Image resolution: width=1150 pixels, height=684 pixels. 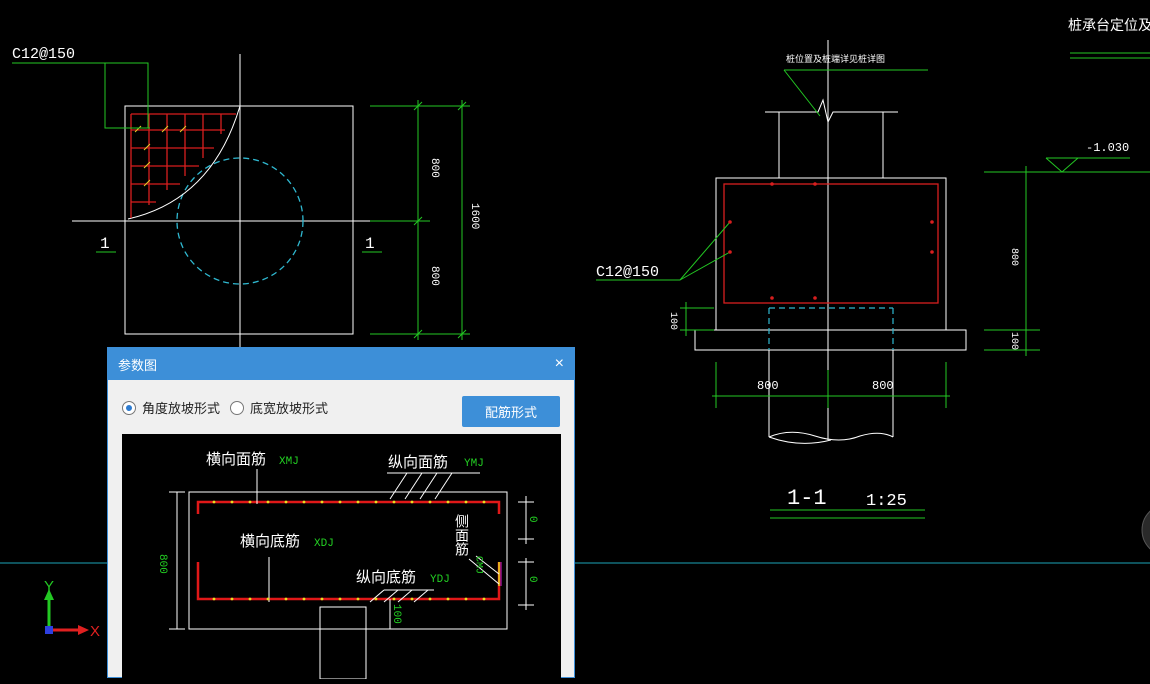 What do you see at coordinates (236, 459) in the screenshot?
I see `label-top-horizontal: 横向面筋` at bounding box center [236, 459].